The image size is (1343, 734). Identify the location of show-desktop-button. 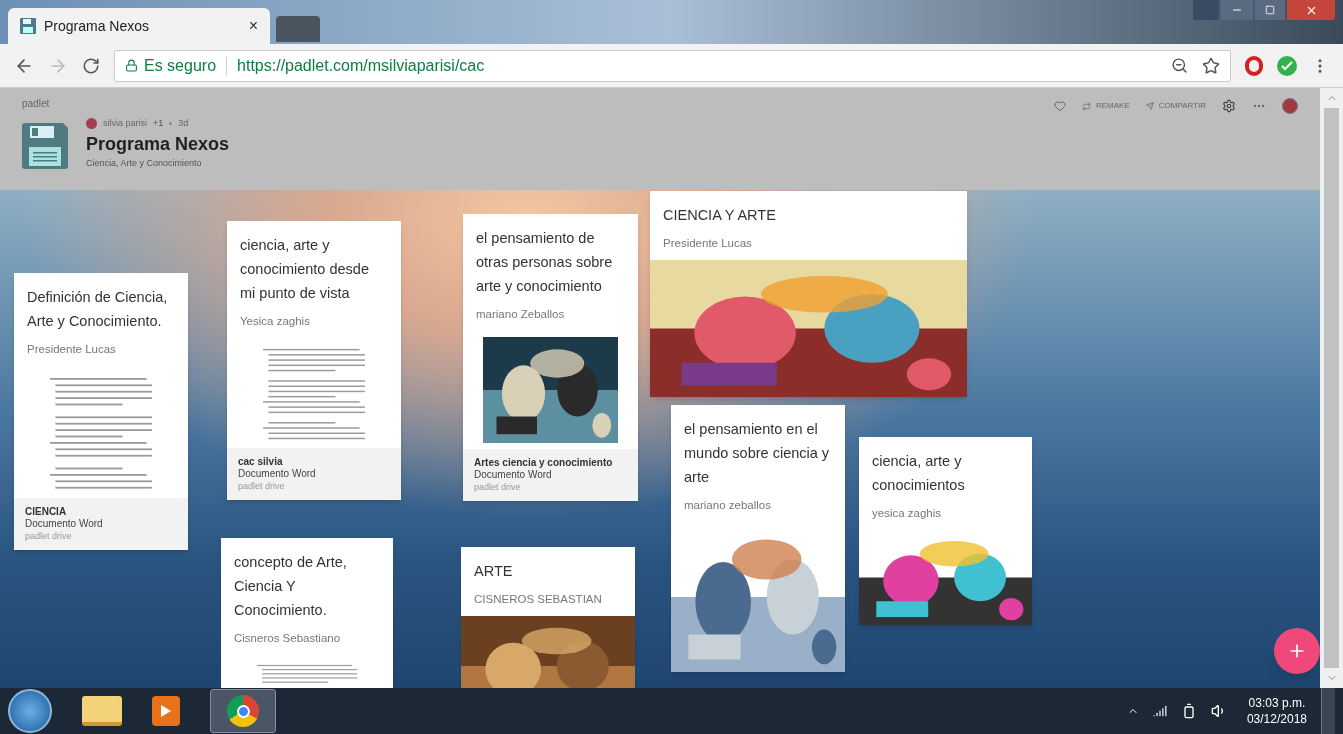
(1328, 711).